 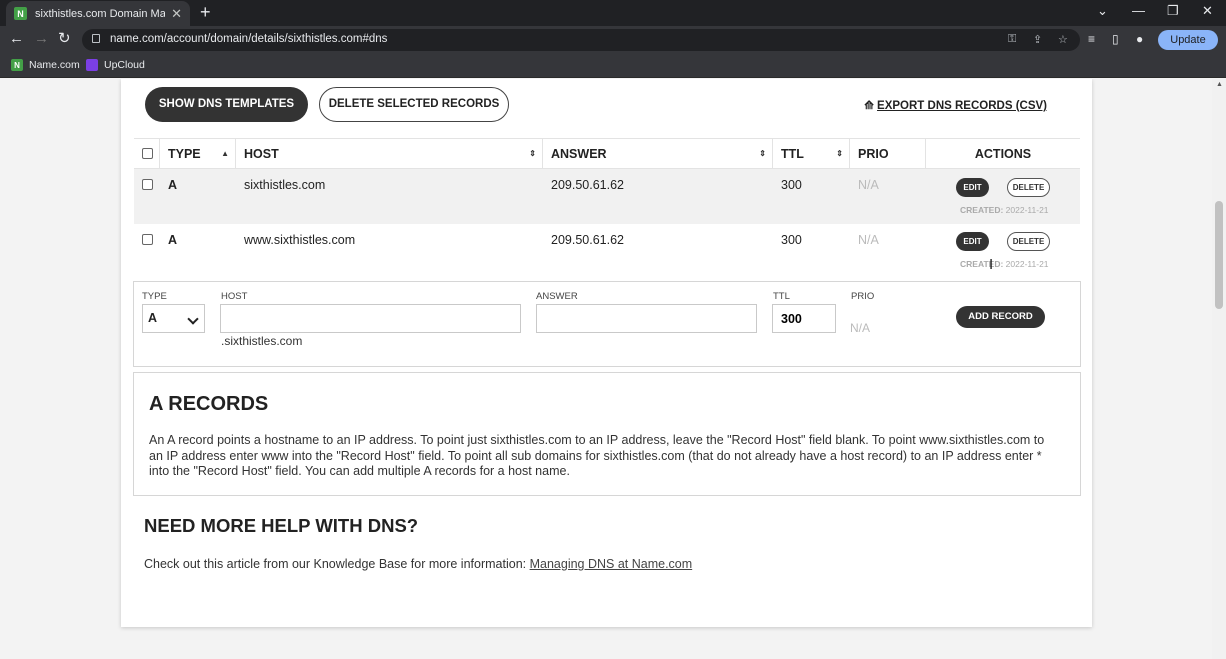 I want to click on key-icon: ⚿, so click(x=1012, y=39).